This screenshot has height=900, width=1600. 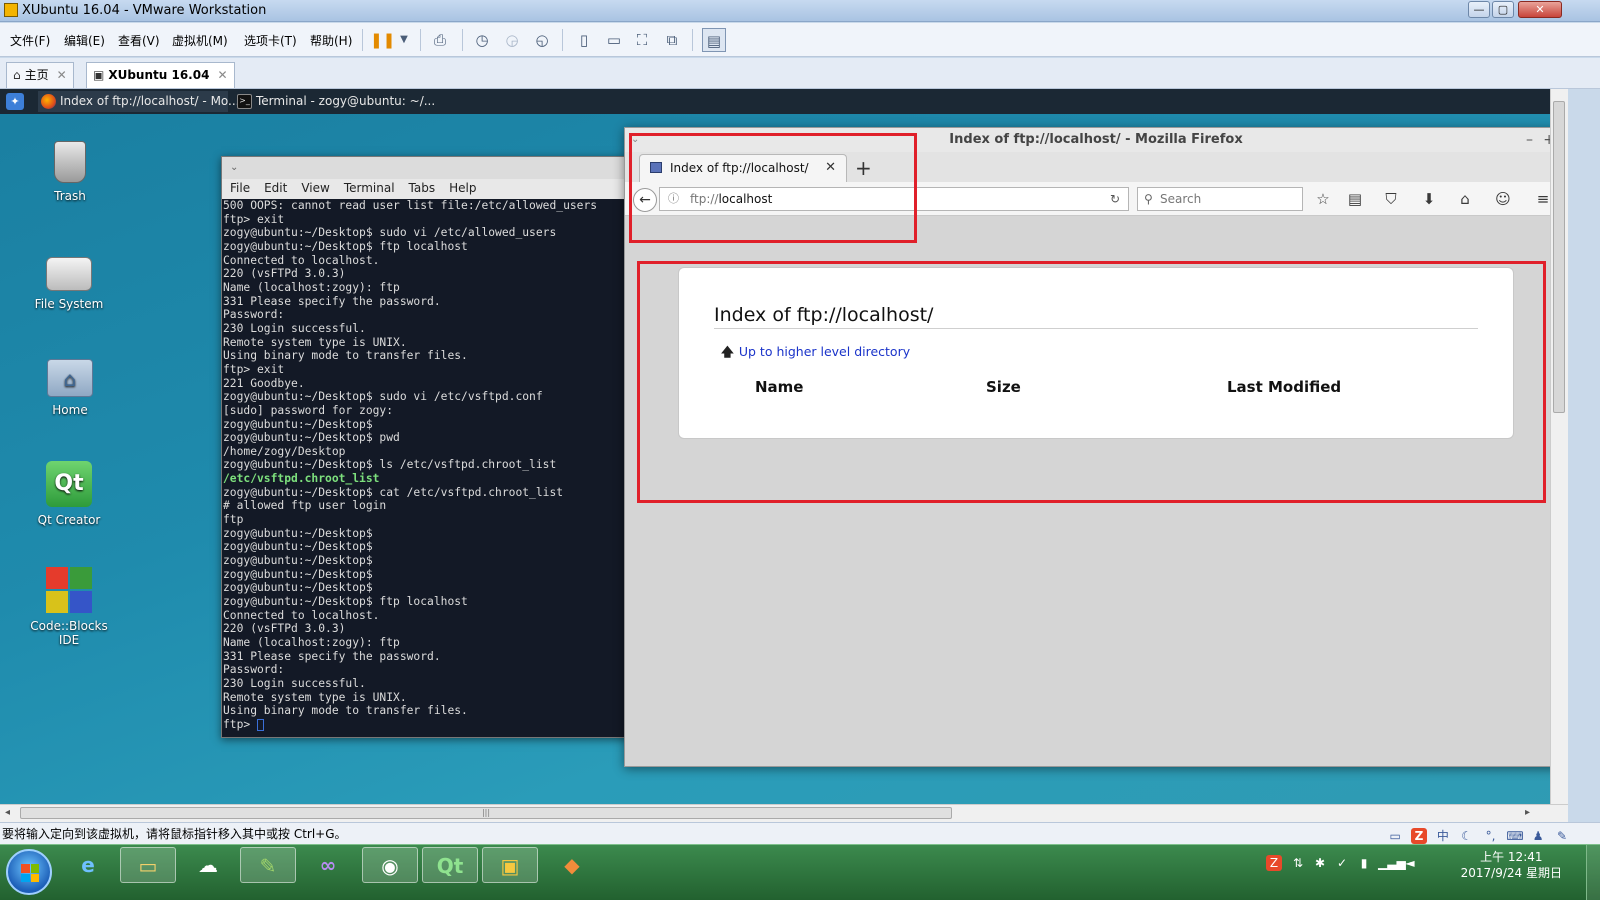 I want to click on internet-explorer-icon: e, so click(x=88, y=865).